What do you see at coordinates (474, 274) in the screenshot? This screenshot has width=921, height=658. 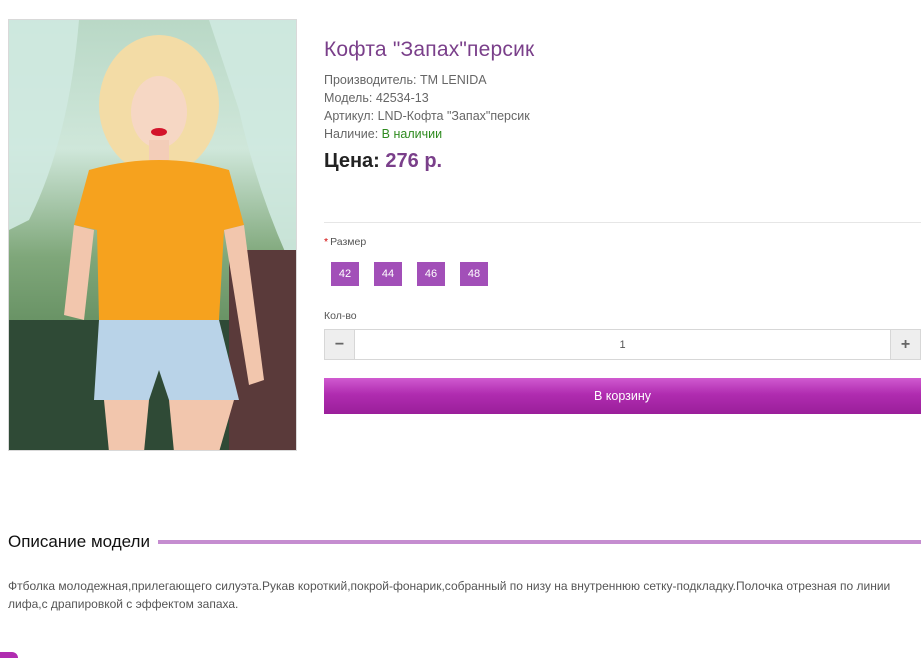 I see `size-option-48: 48` at bounding box center [474, 274].